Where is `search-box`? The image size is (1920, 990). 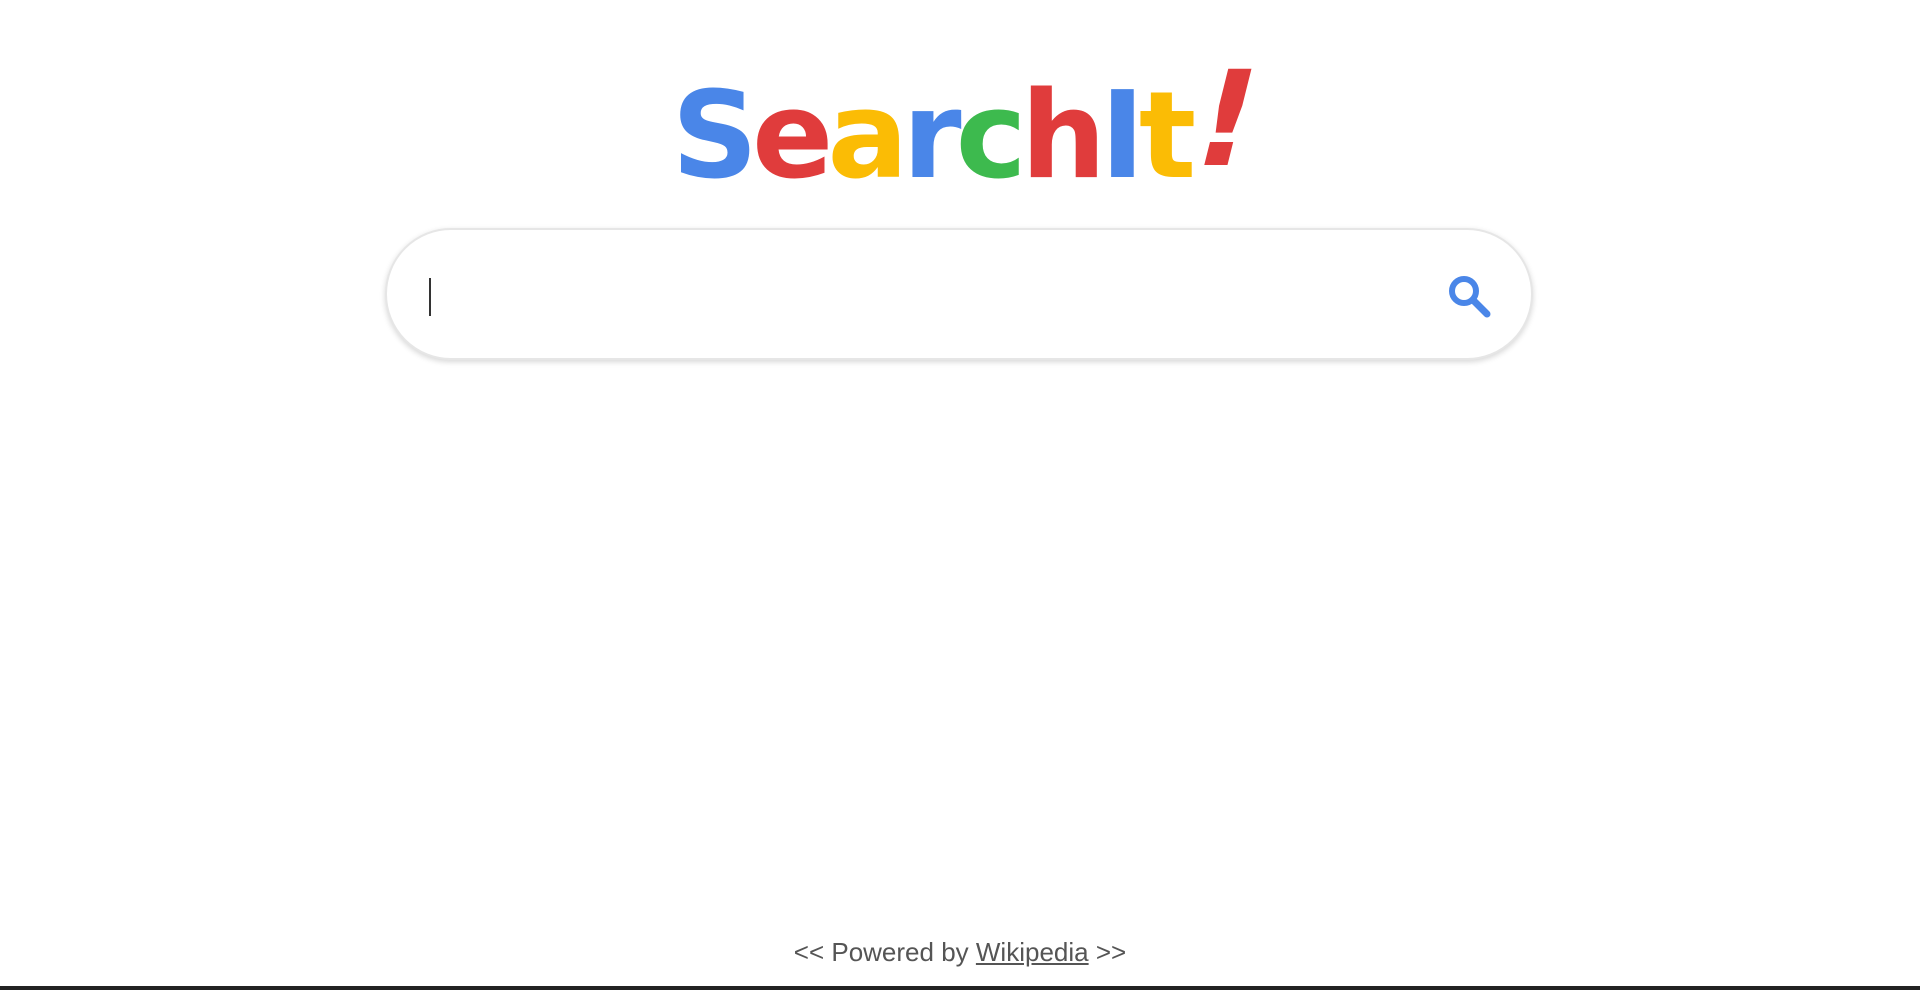
search-box is located at coordinates (959, 294).